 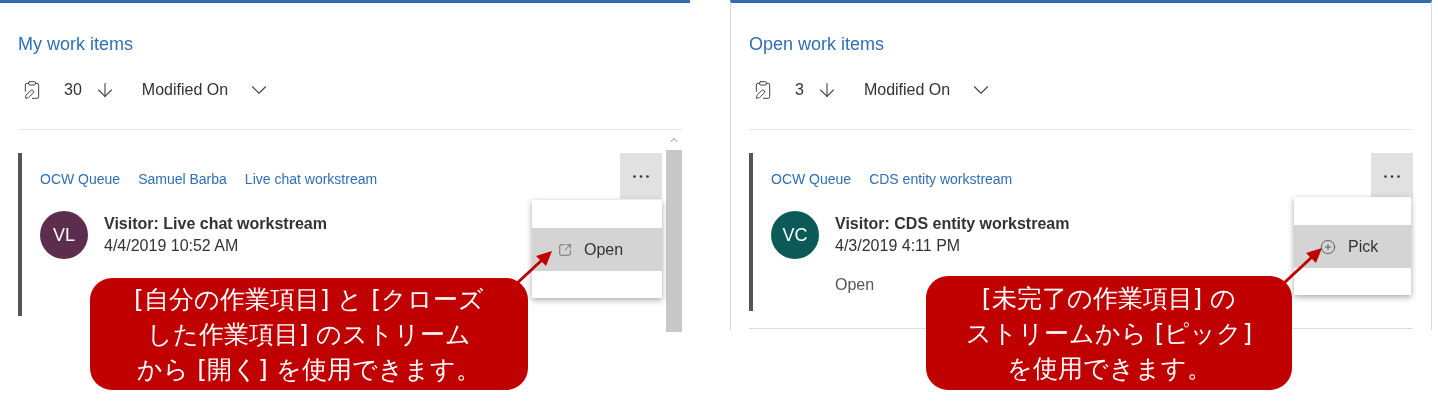 What do you see at coordinates (64, 235) in the screenshot?
I see `avatar-initials: VL` at bounding box center [64, 235].